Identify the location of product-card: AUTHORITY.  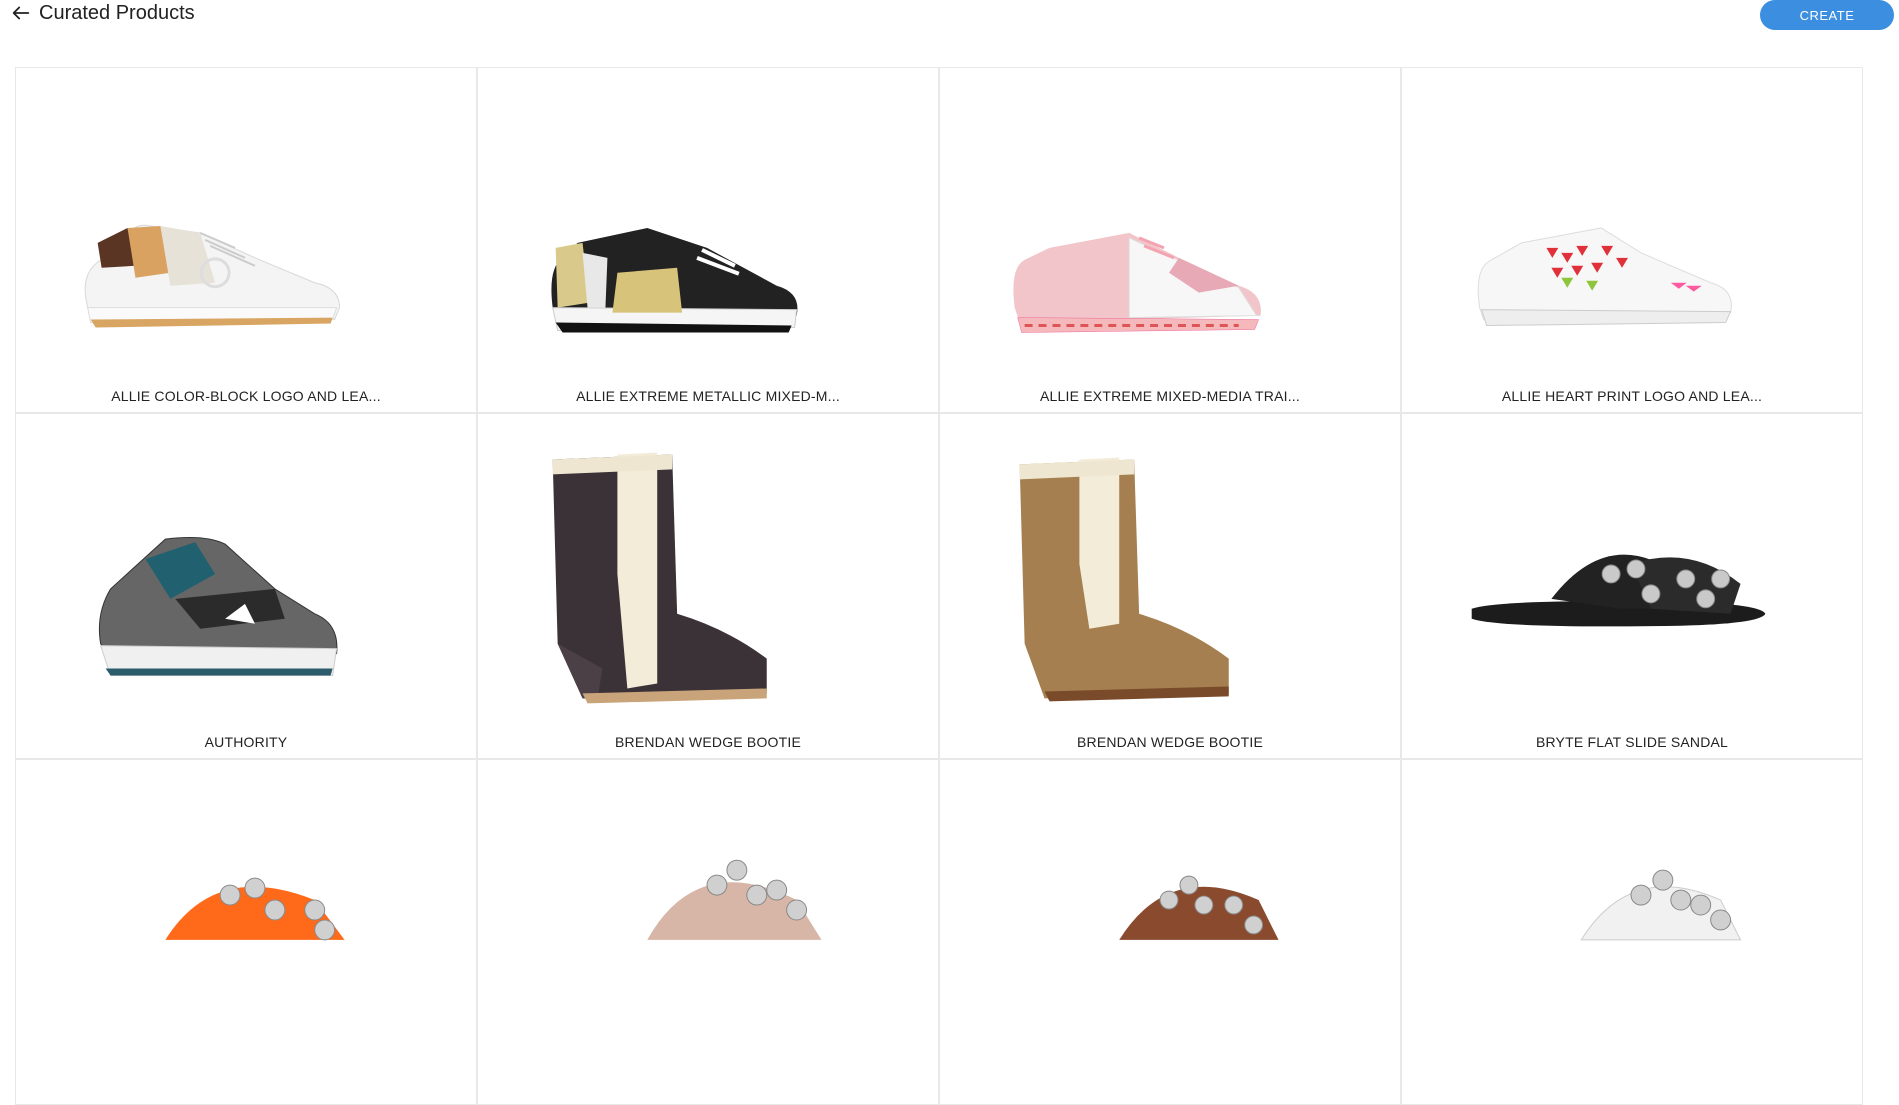
(246, 586).